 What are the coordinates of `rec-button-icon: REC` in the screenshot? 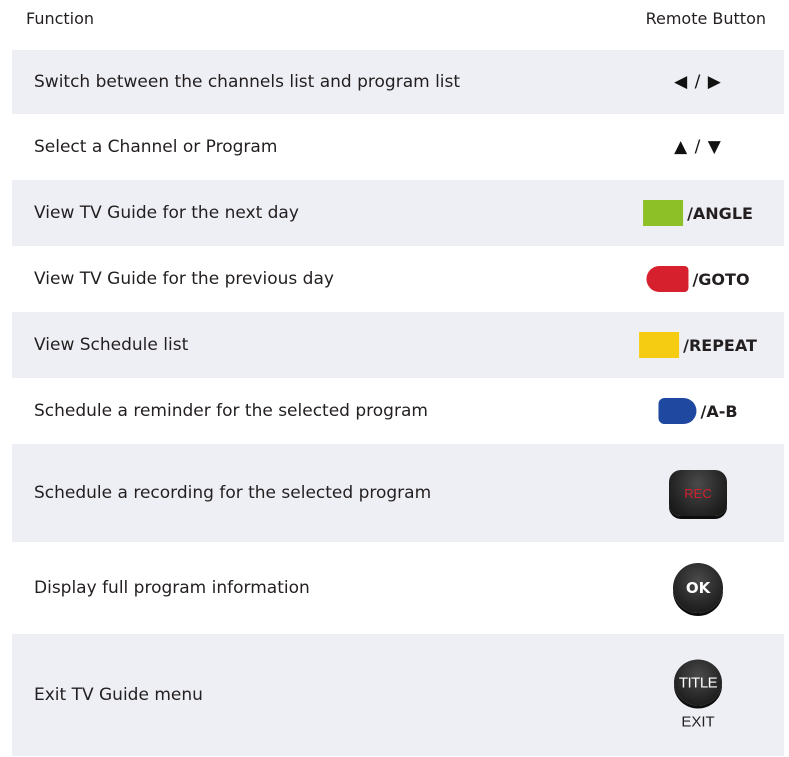 It's located at (698, 493).